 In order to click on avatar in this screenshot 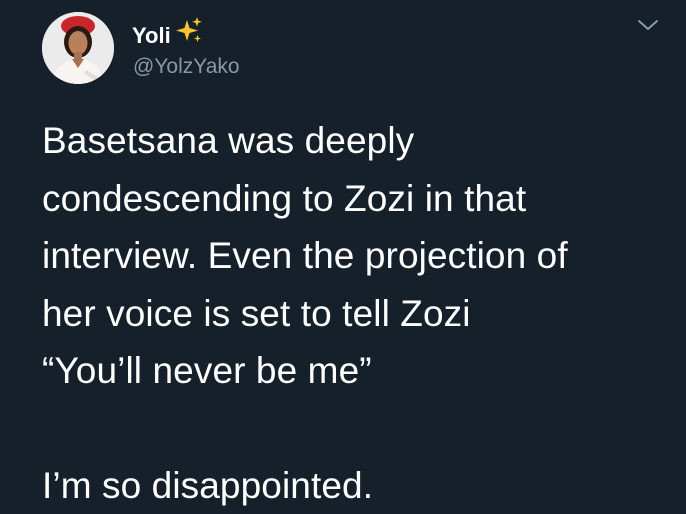, I will do `click(78, 48)`.